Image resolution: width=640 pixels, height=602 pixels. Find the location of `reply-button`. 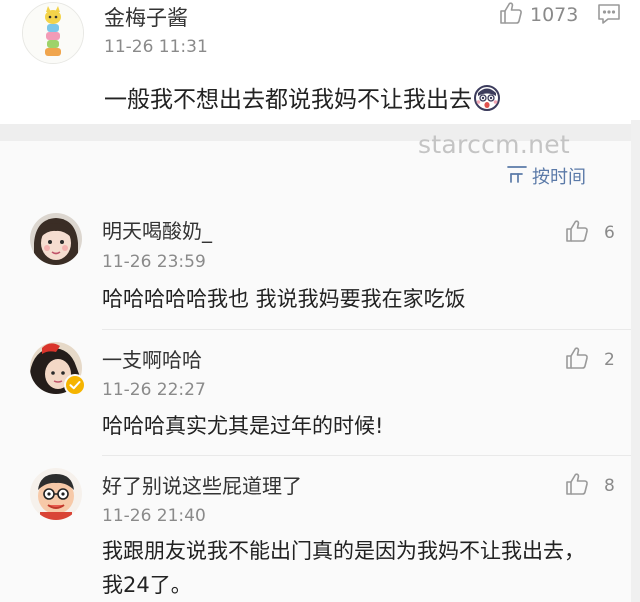

reply-button is located at coordinates (609, 16).